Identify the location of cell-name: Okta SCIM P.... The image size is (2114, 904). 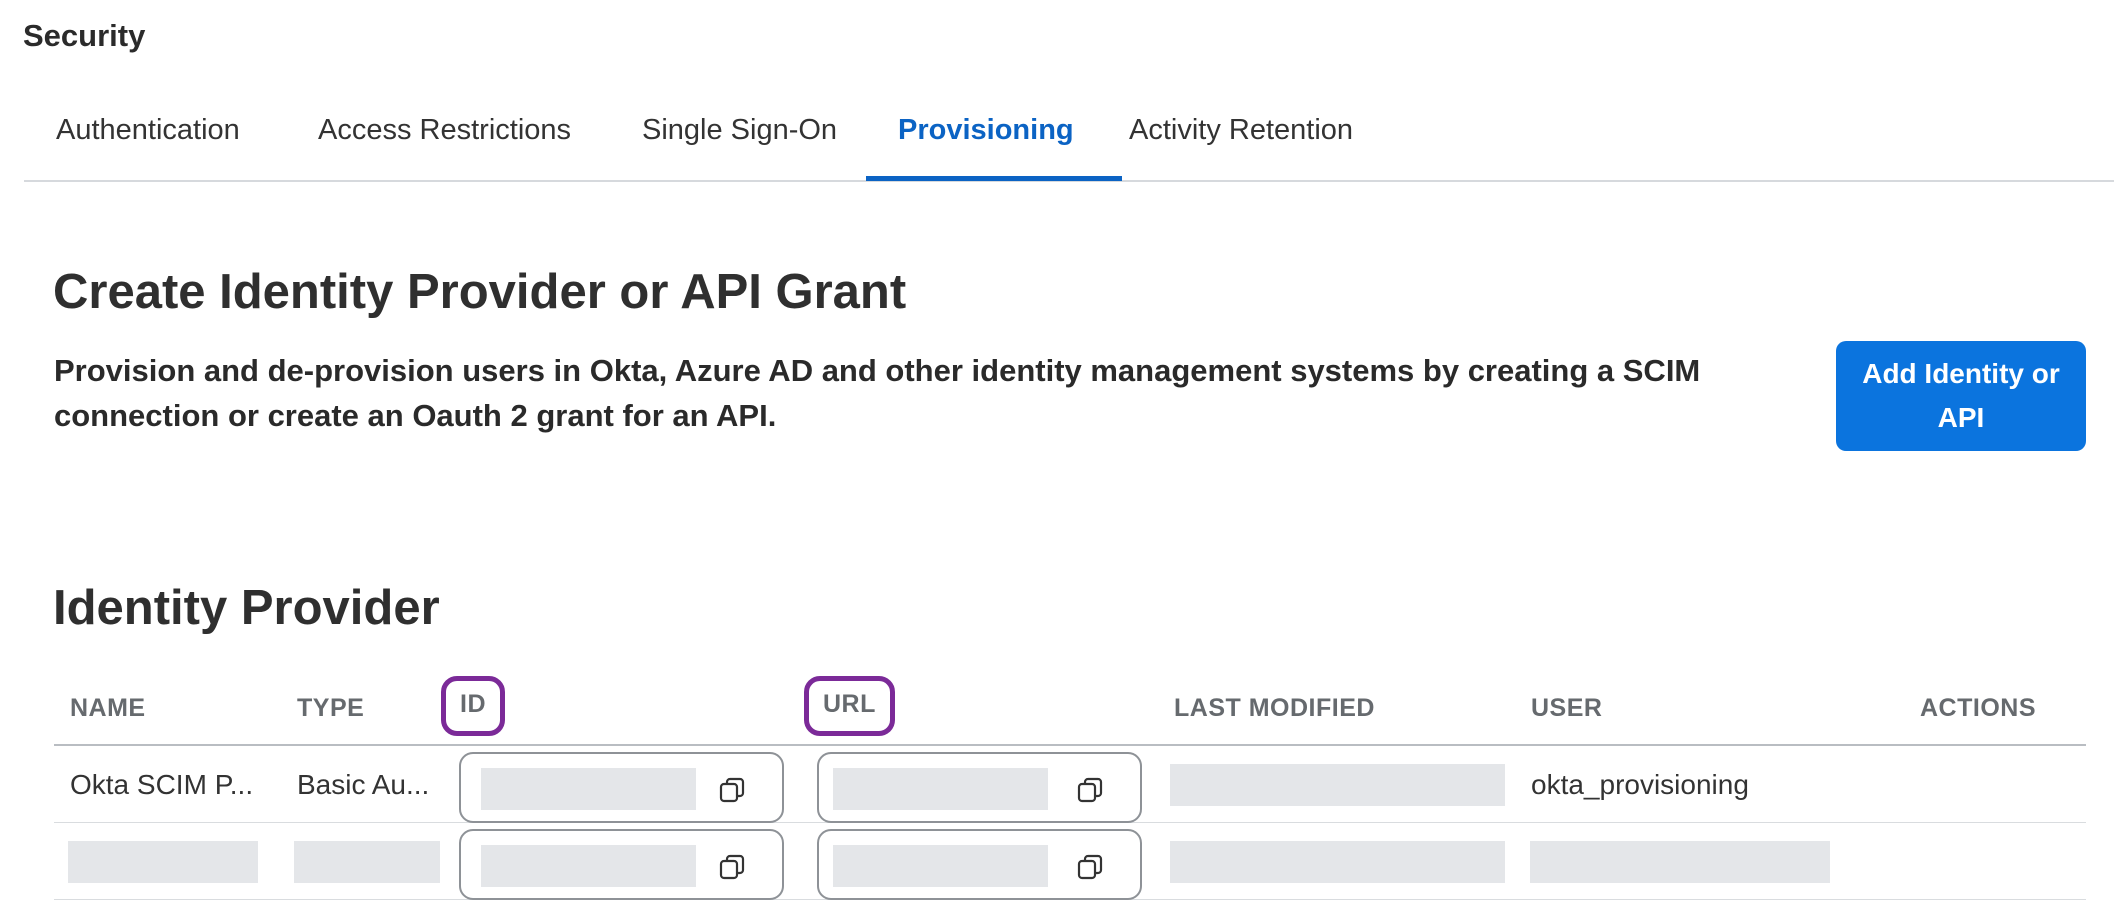
(162, 784).